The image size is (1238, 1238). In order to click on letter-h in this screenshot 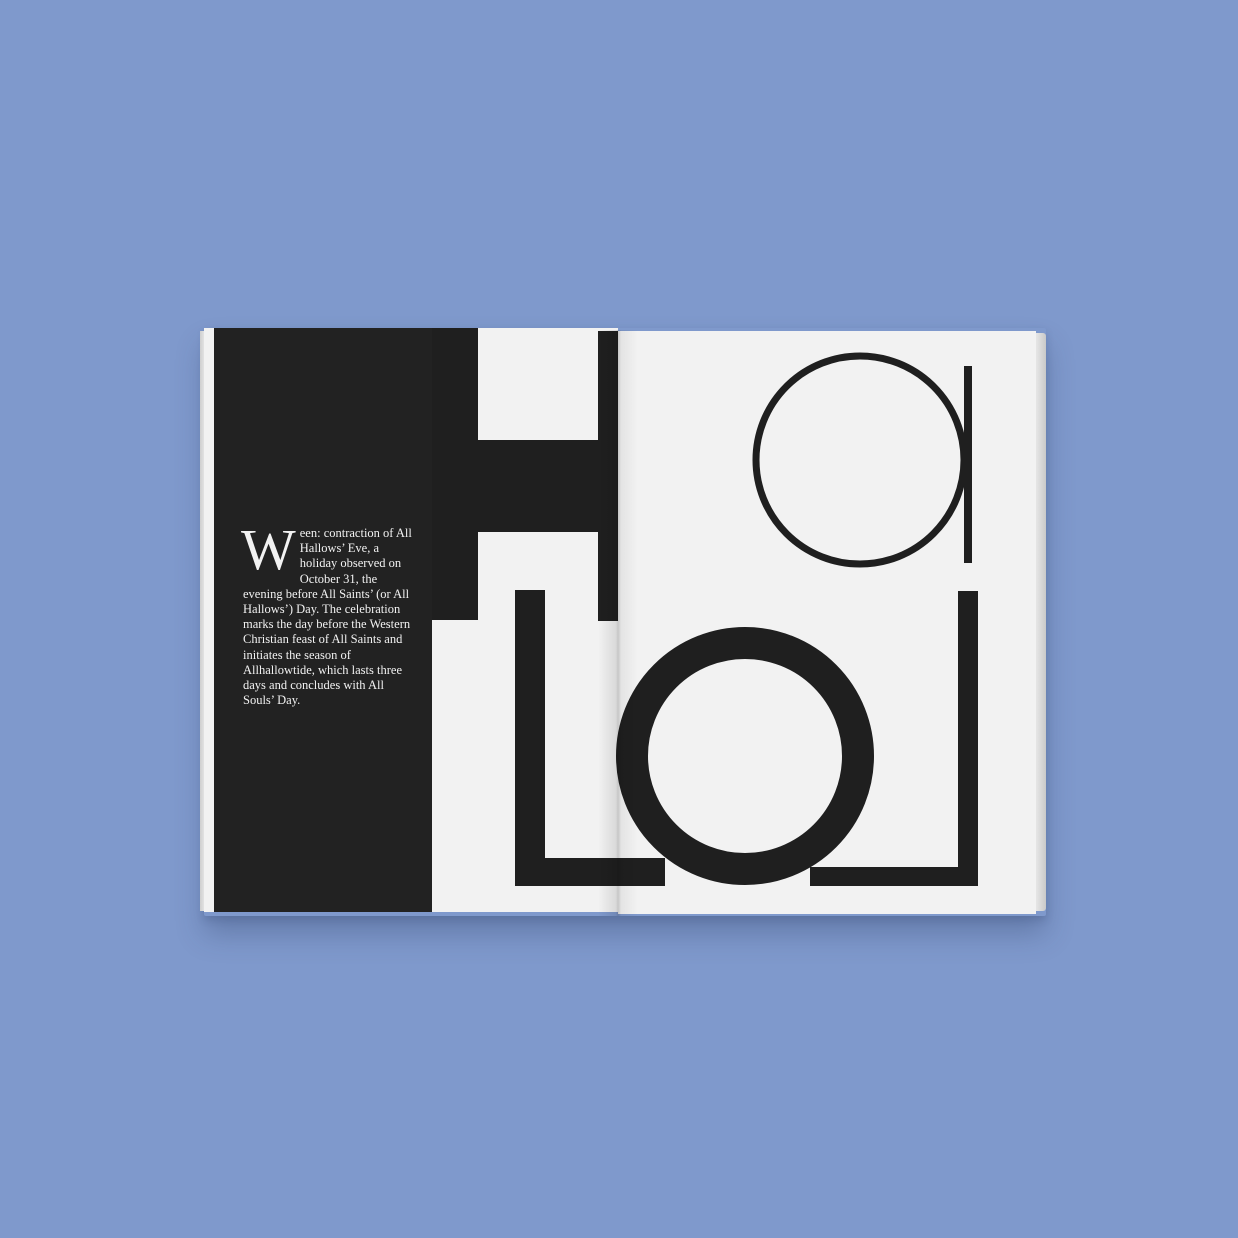, I will do `click(525, 474)`.